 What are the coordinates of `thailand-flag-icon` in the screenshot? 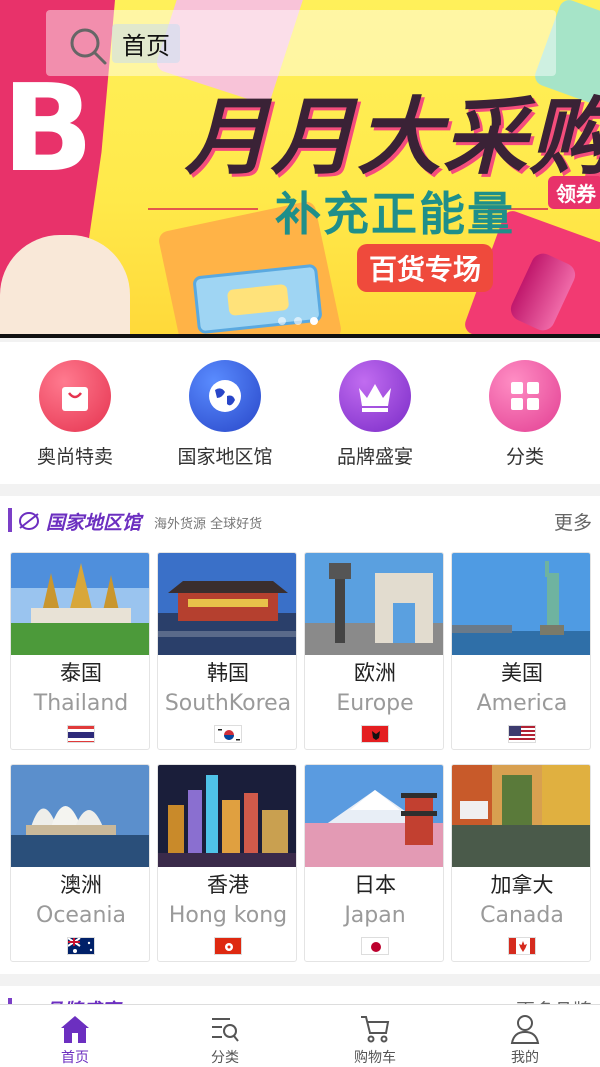 It's located at (81, 734).